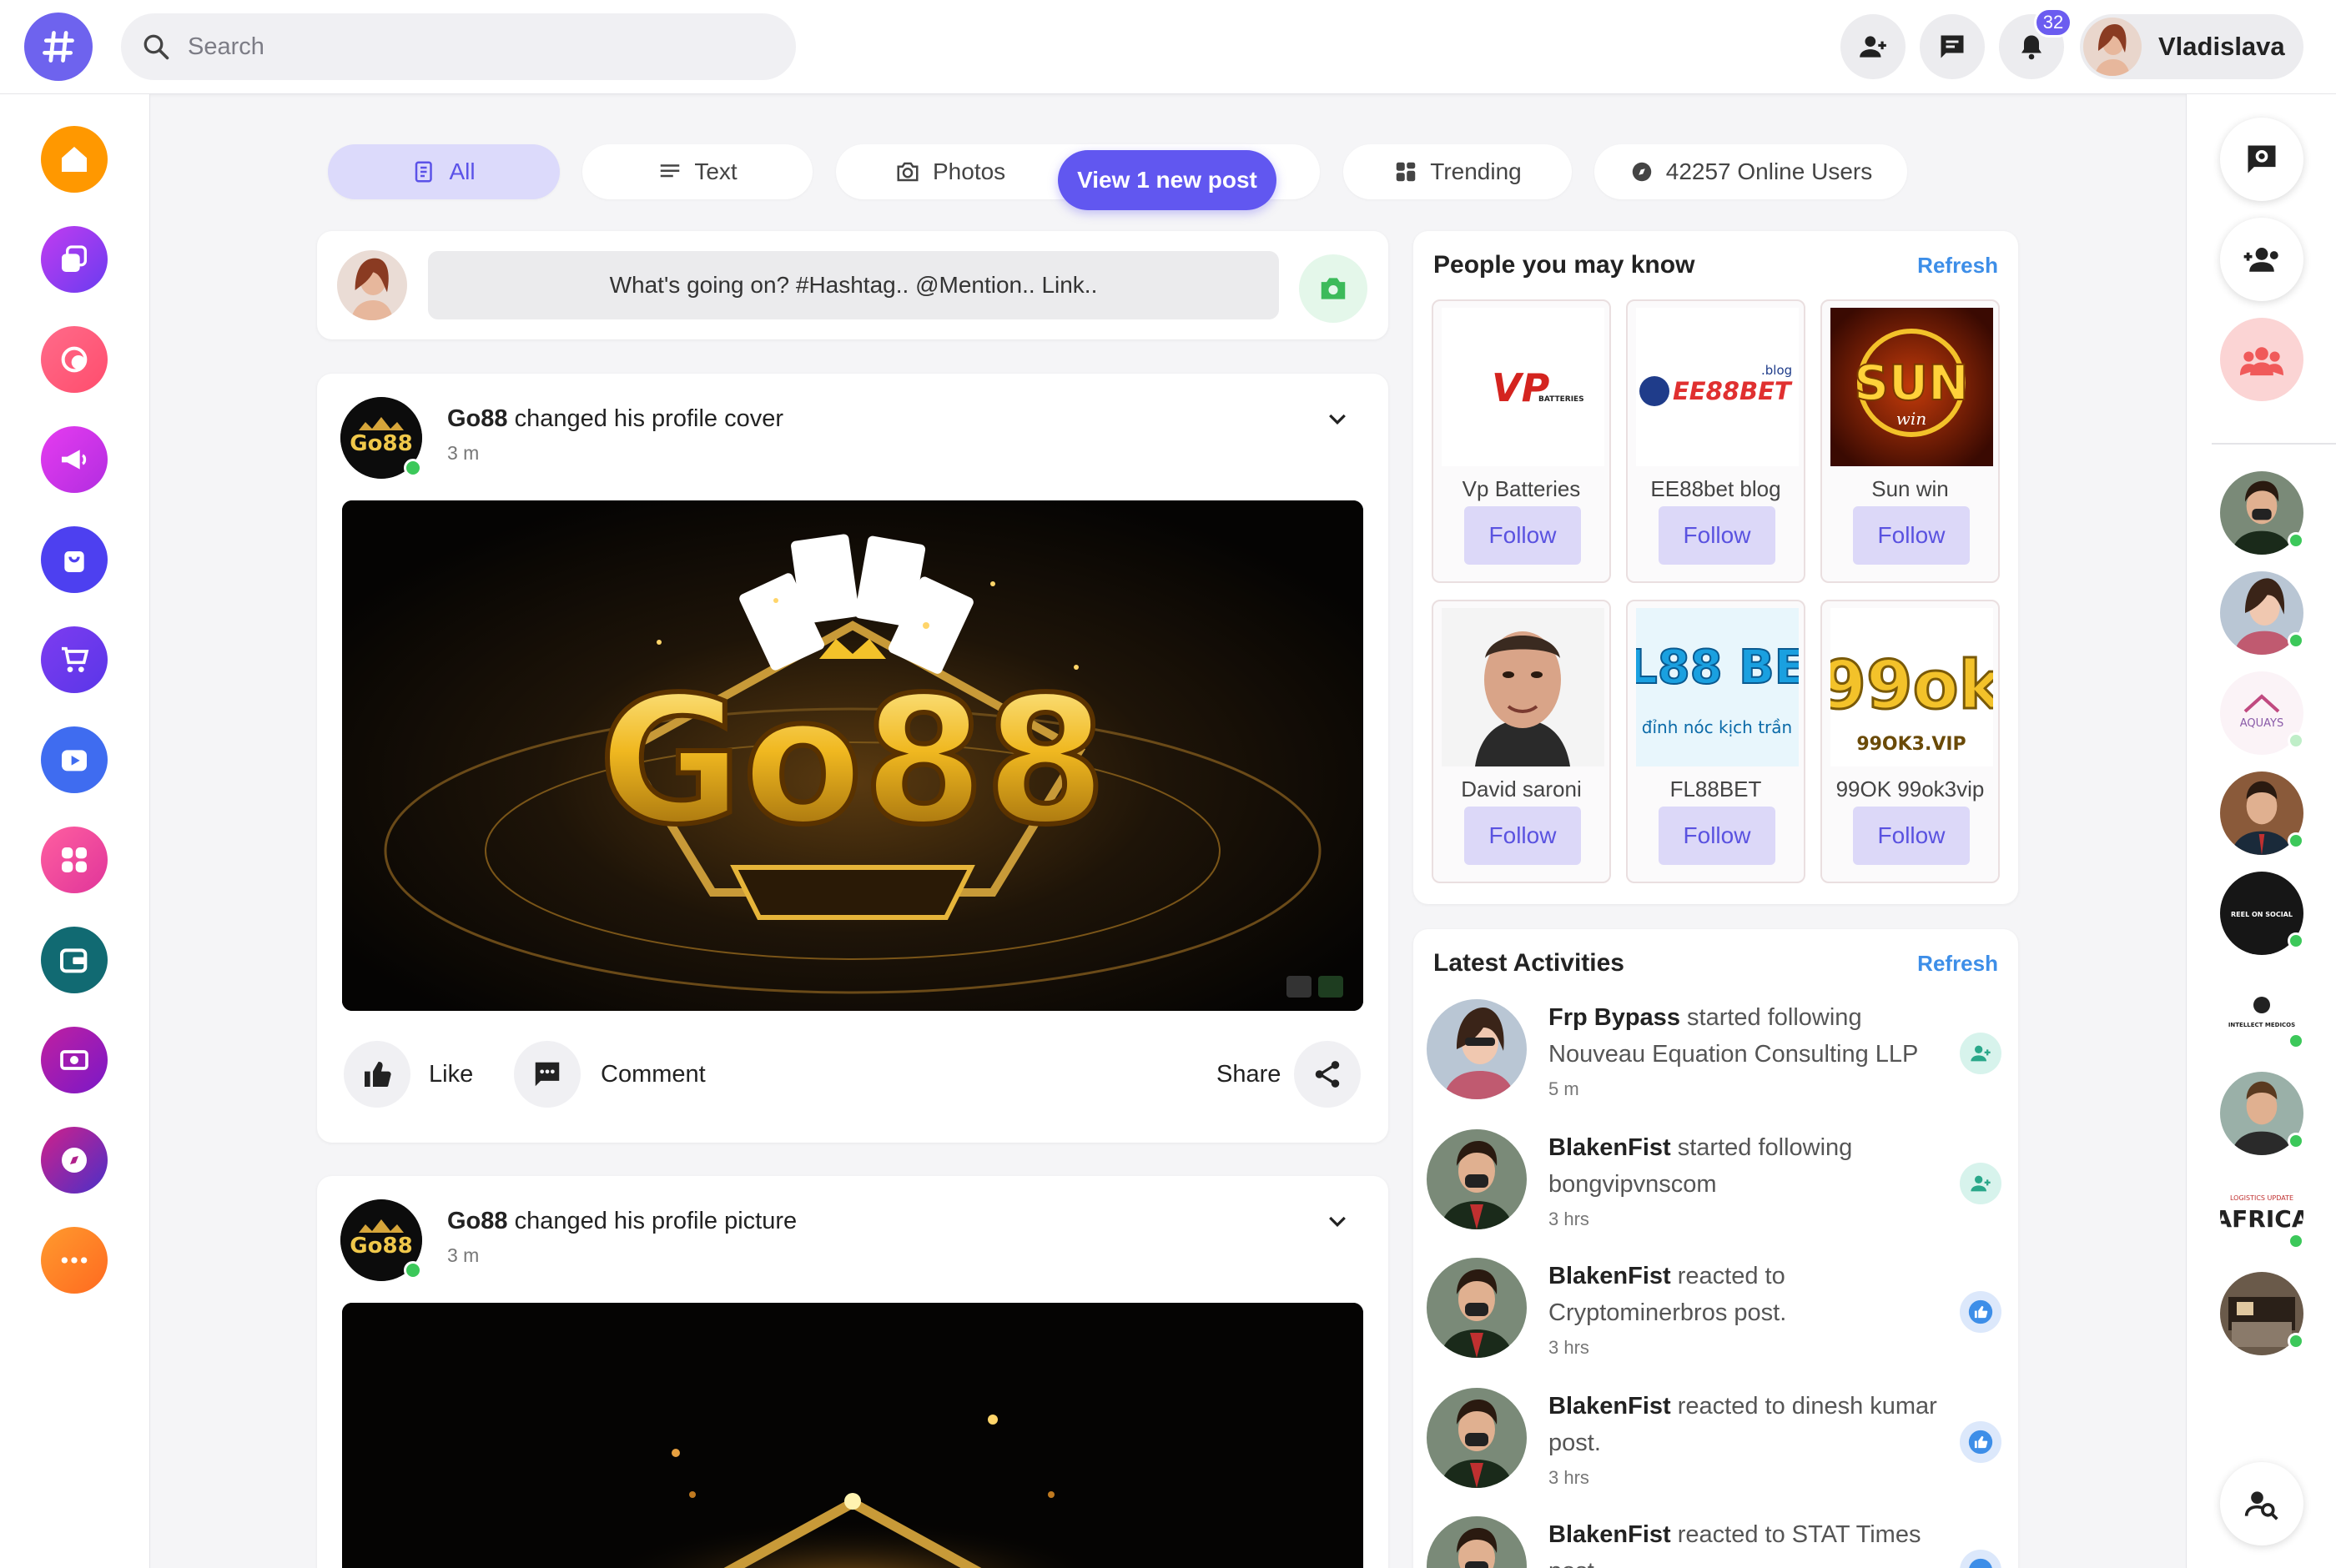  I want to click on add-user-icon, so click(1981, 1183).